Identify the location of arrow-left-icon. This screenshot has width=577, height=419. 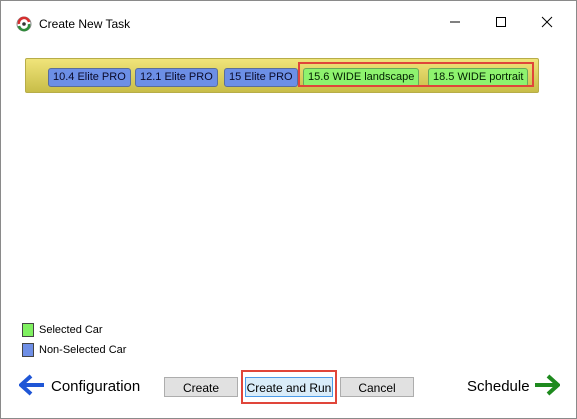
(31, 387).